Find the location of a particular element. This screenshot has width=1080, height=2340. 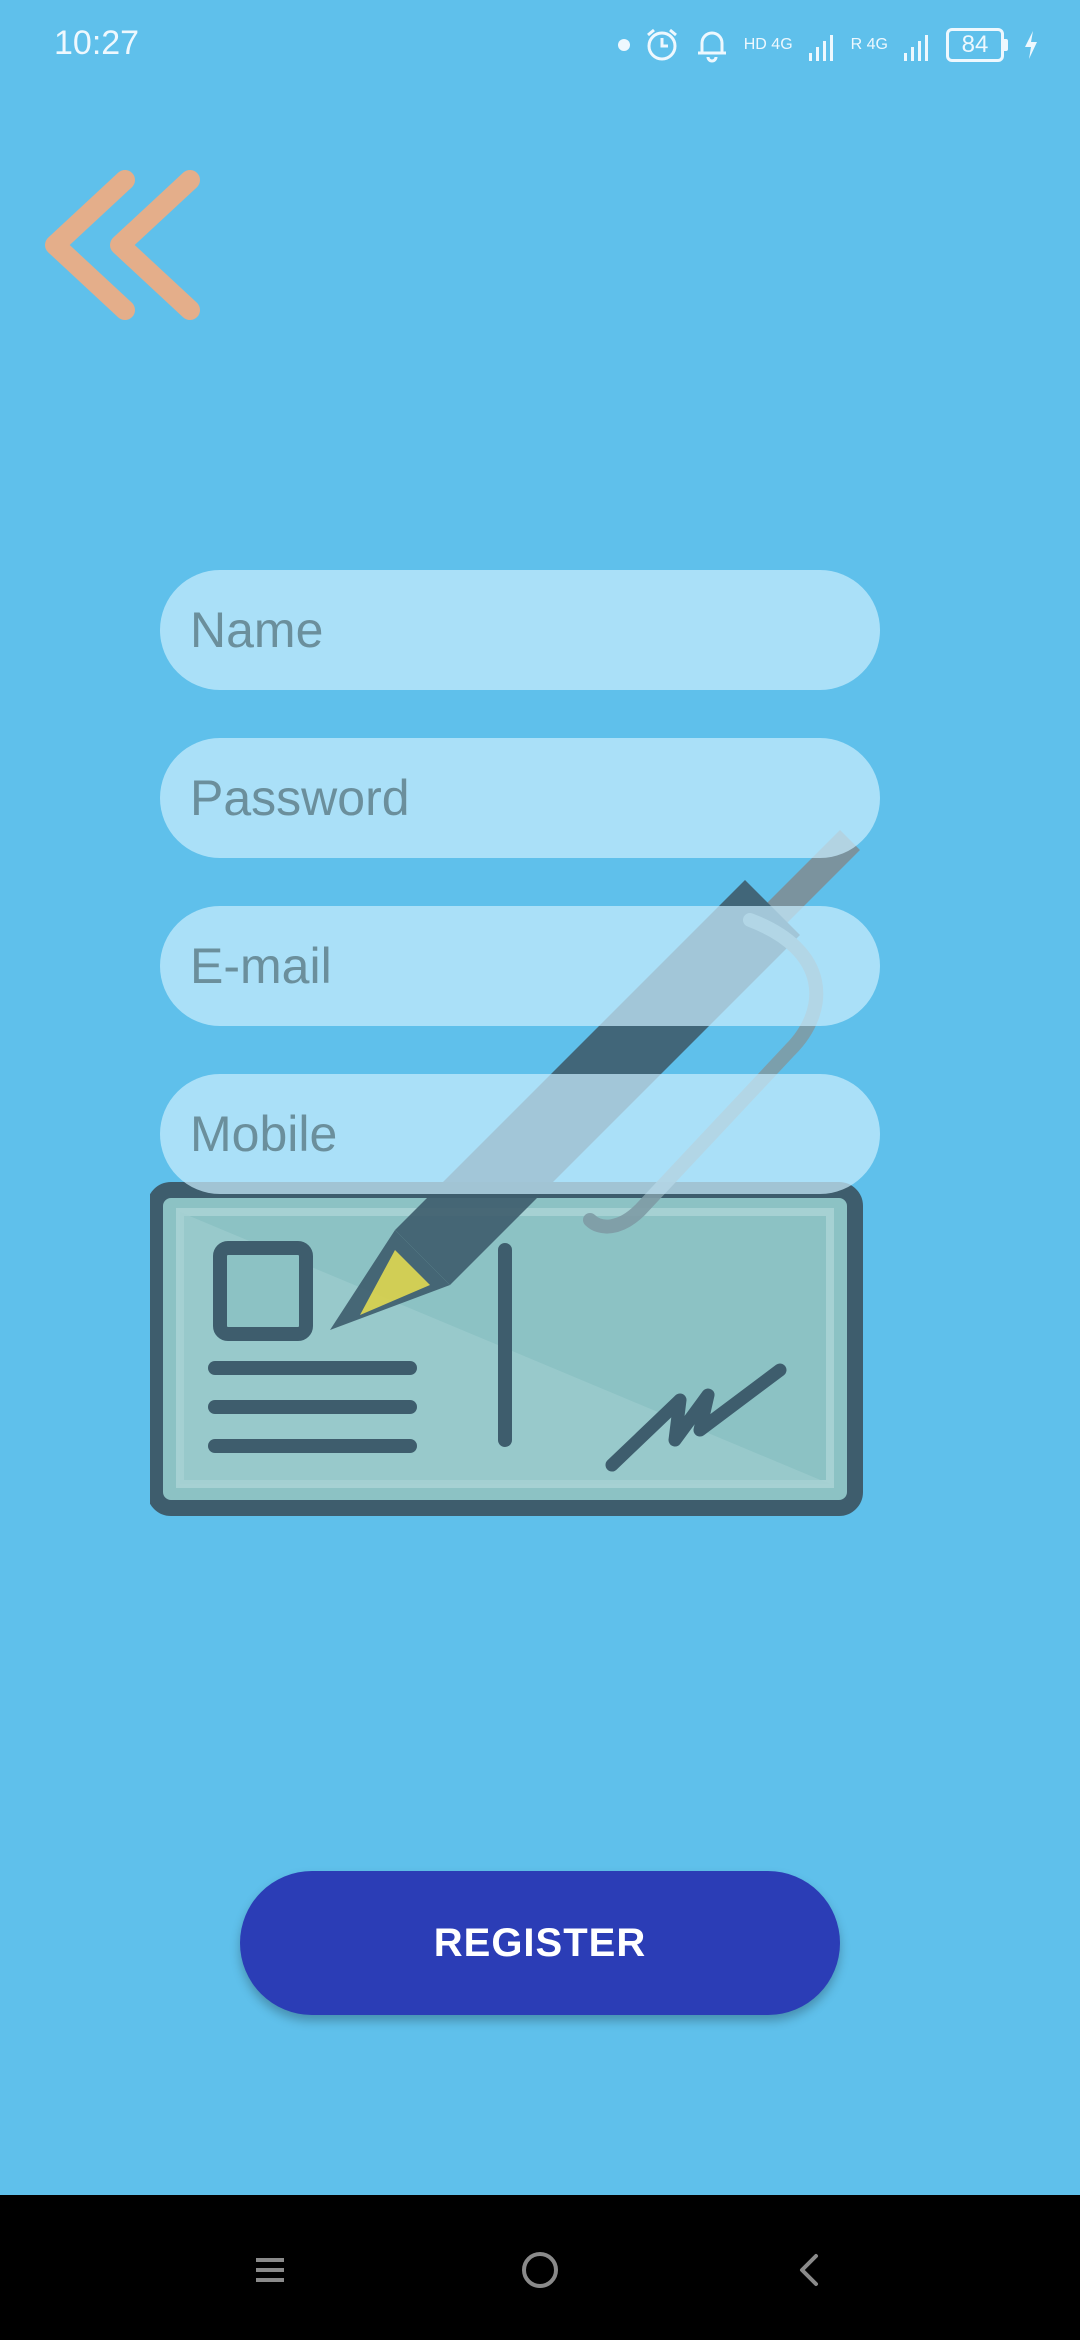

register-button: REGISTER is located at coordinates (540, 1943).